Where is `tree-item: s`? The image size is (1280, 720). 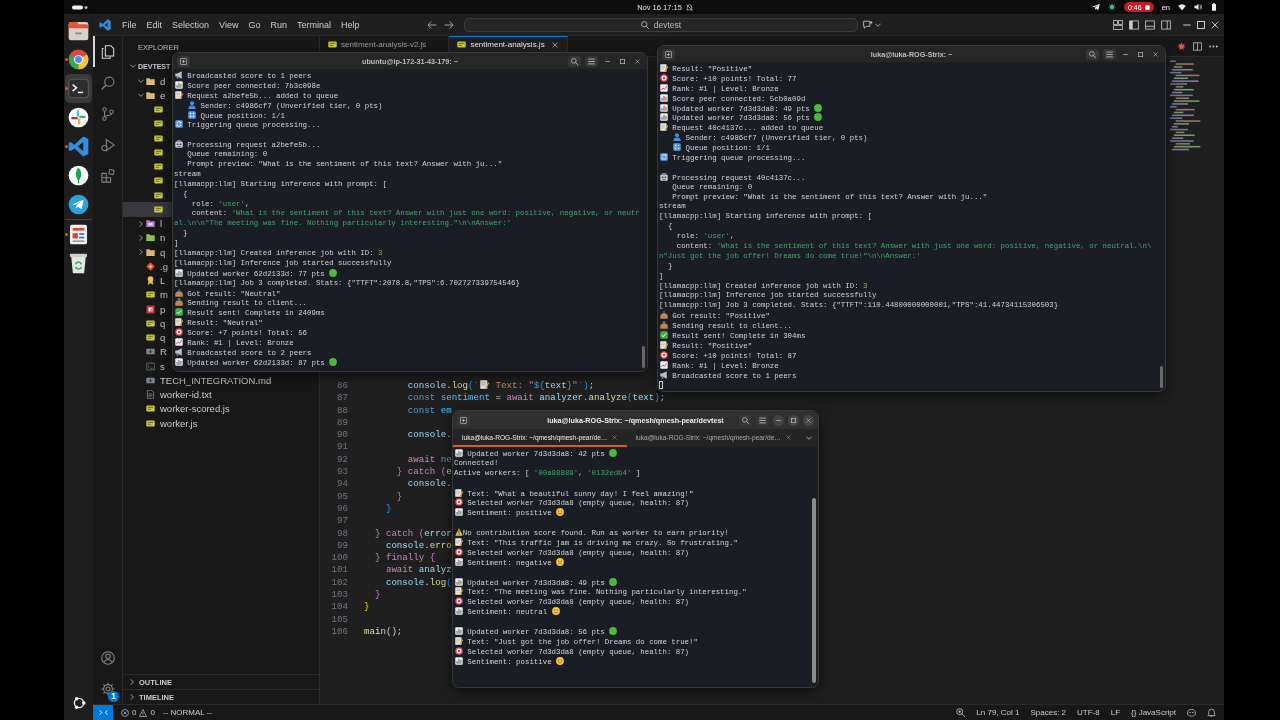
tree-item: s is located at coordinates (147, 366).